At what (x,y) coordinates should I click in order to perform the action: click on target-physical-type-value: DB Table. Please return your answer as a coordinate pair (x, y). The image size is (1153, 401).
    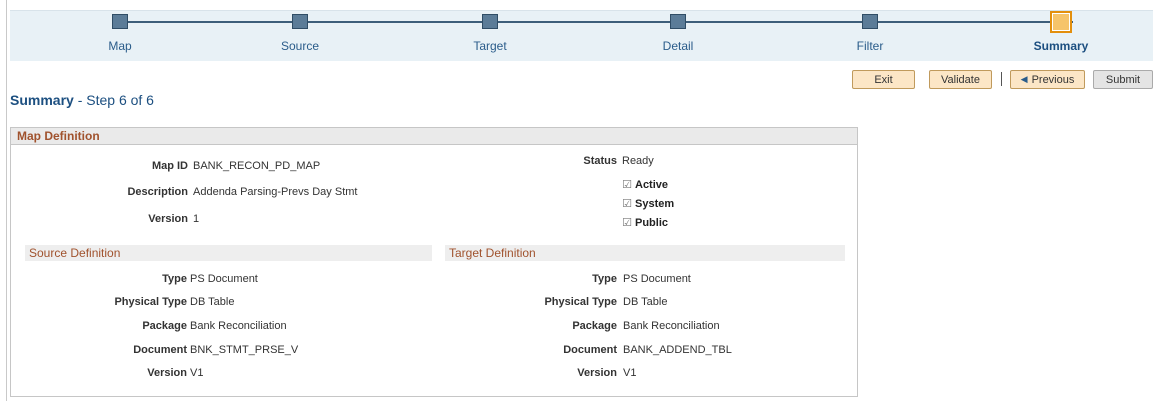
    Looking at the image, I should click on (645, 302).